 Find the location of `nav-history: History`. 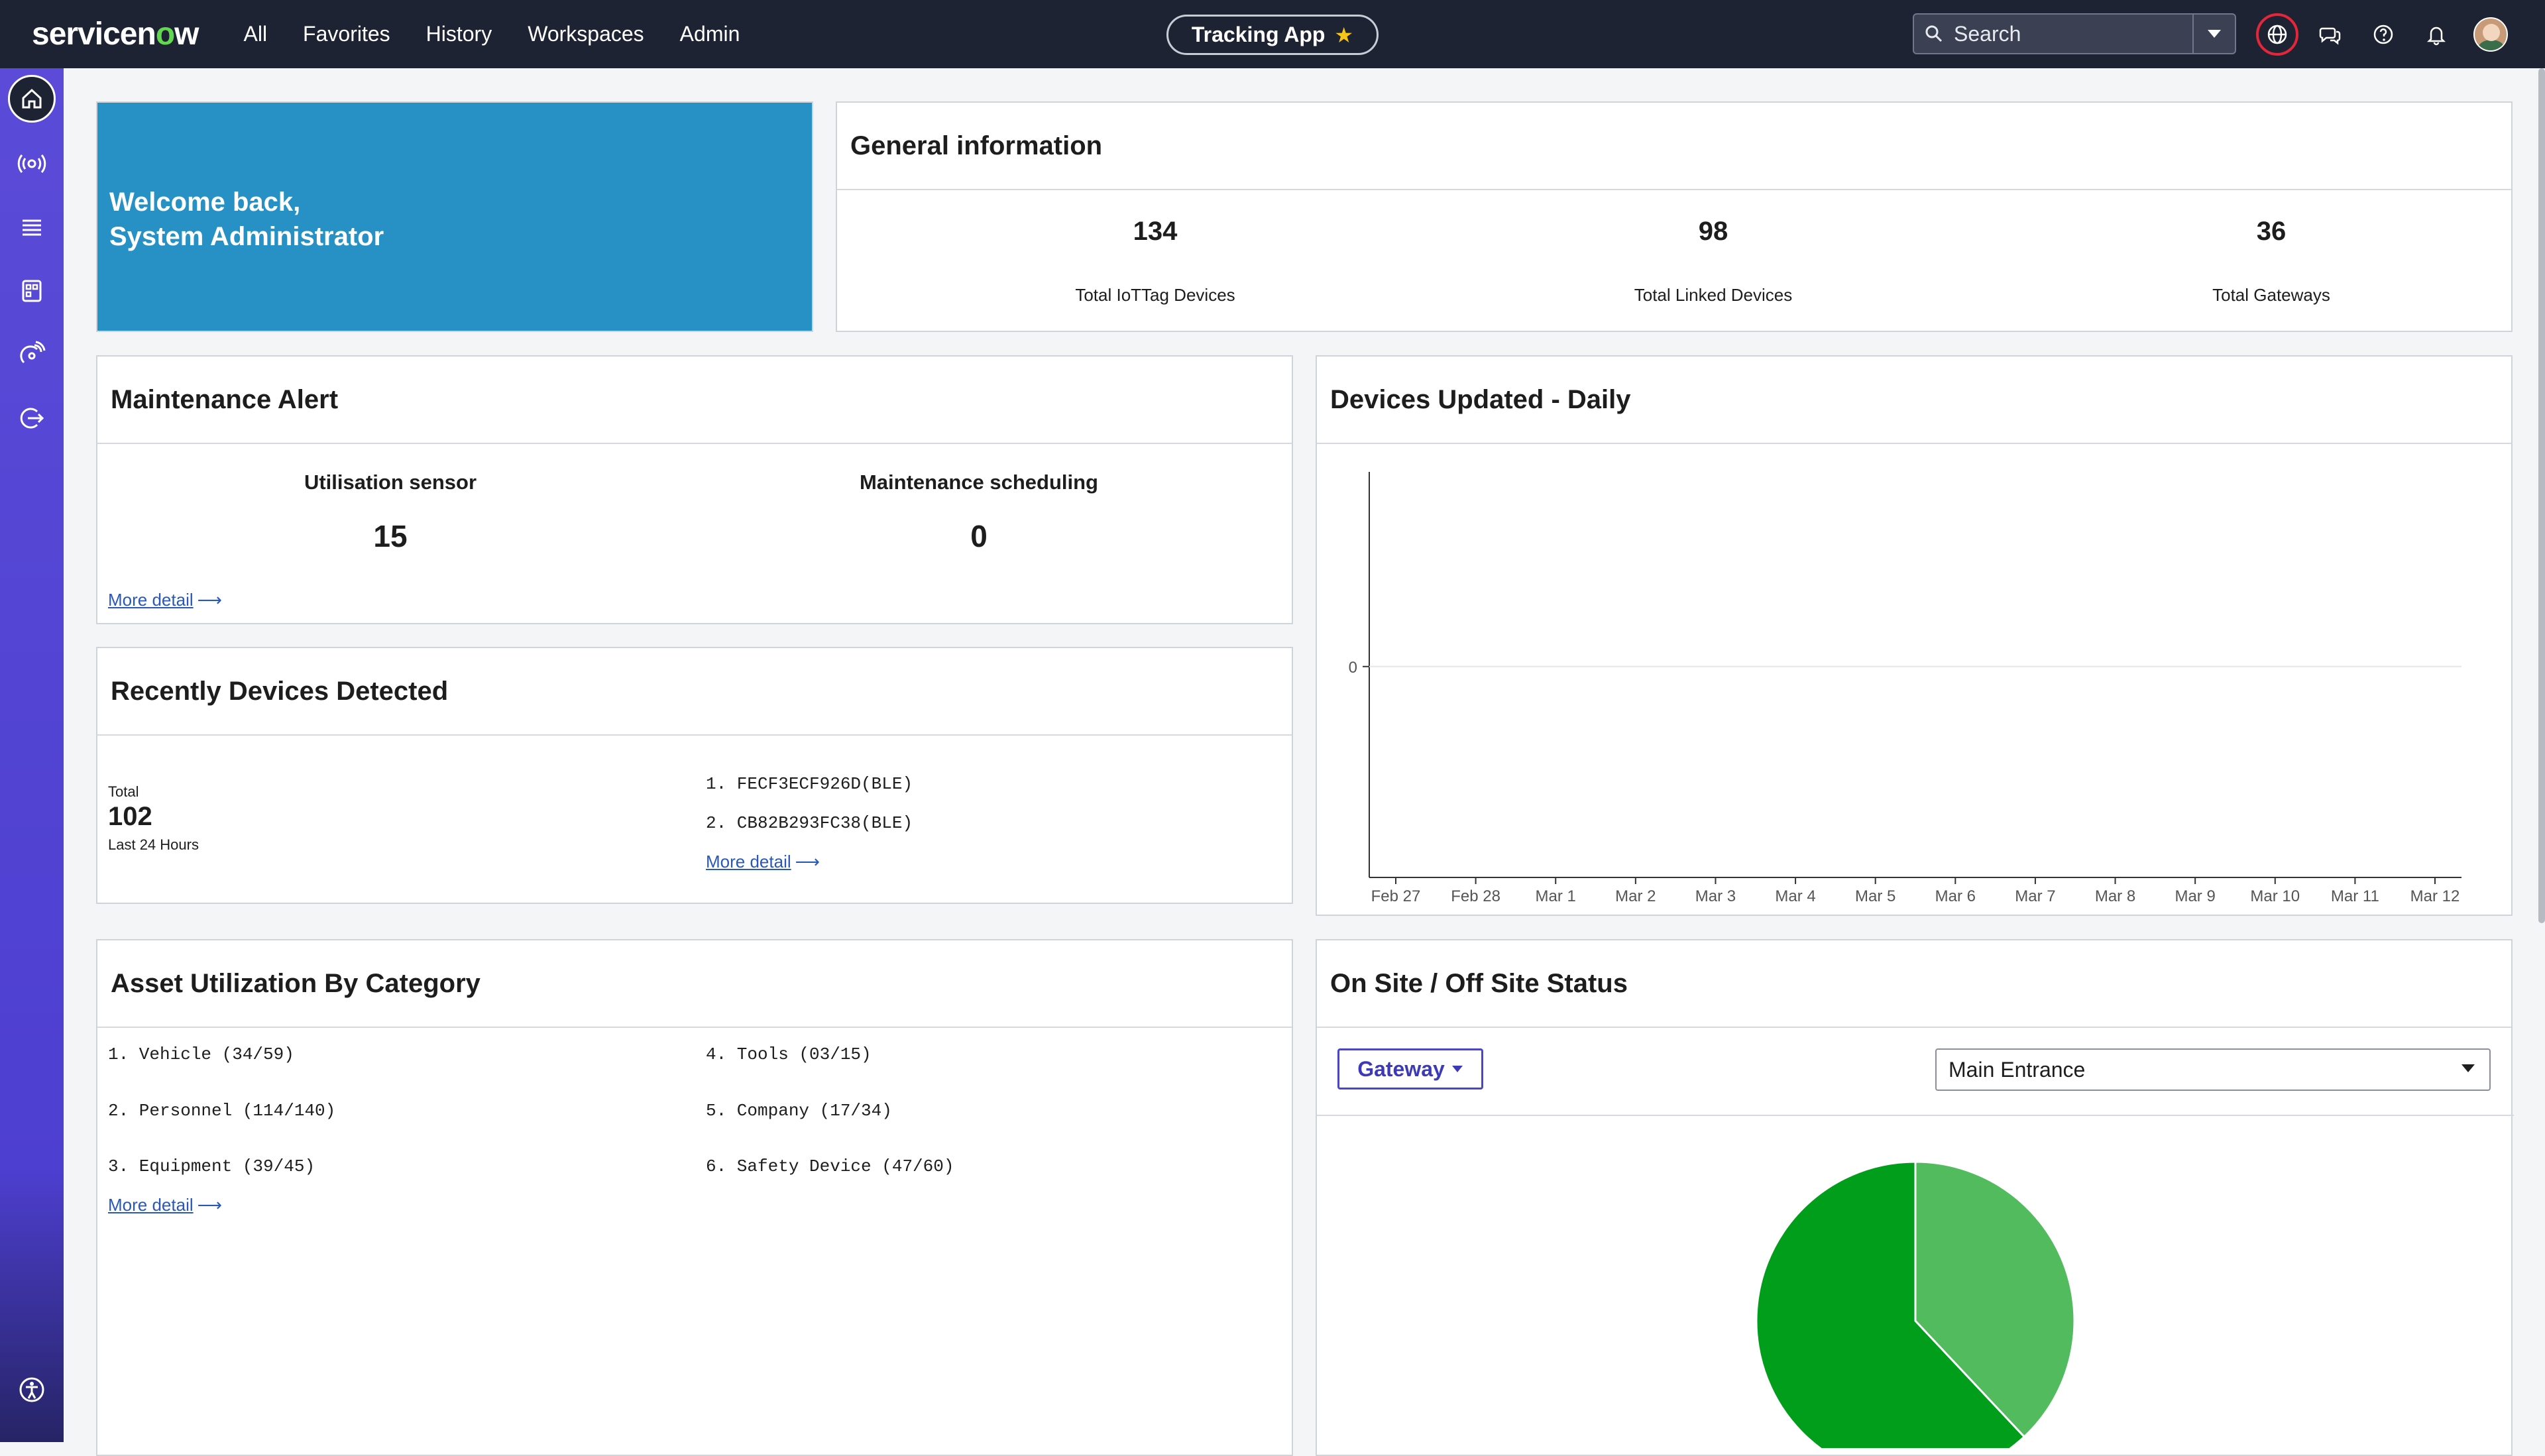

nav-history: History is located at coordinates (459, 34).